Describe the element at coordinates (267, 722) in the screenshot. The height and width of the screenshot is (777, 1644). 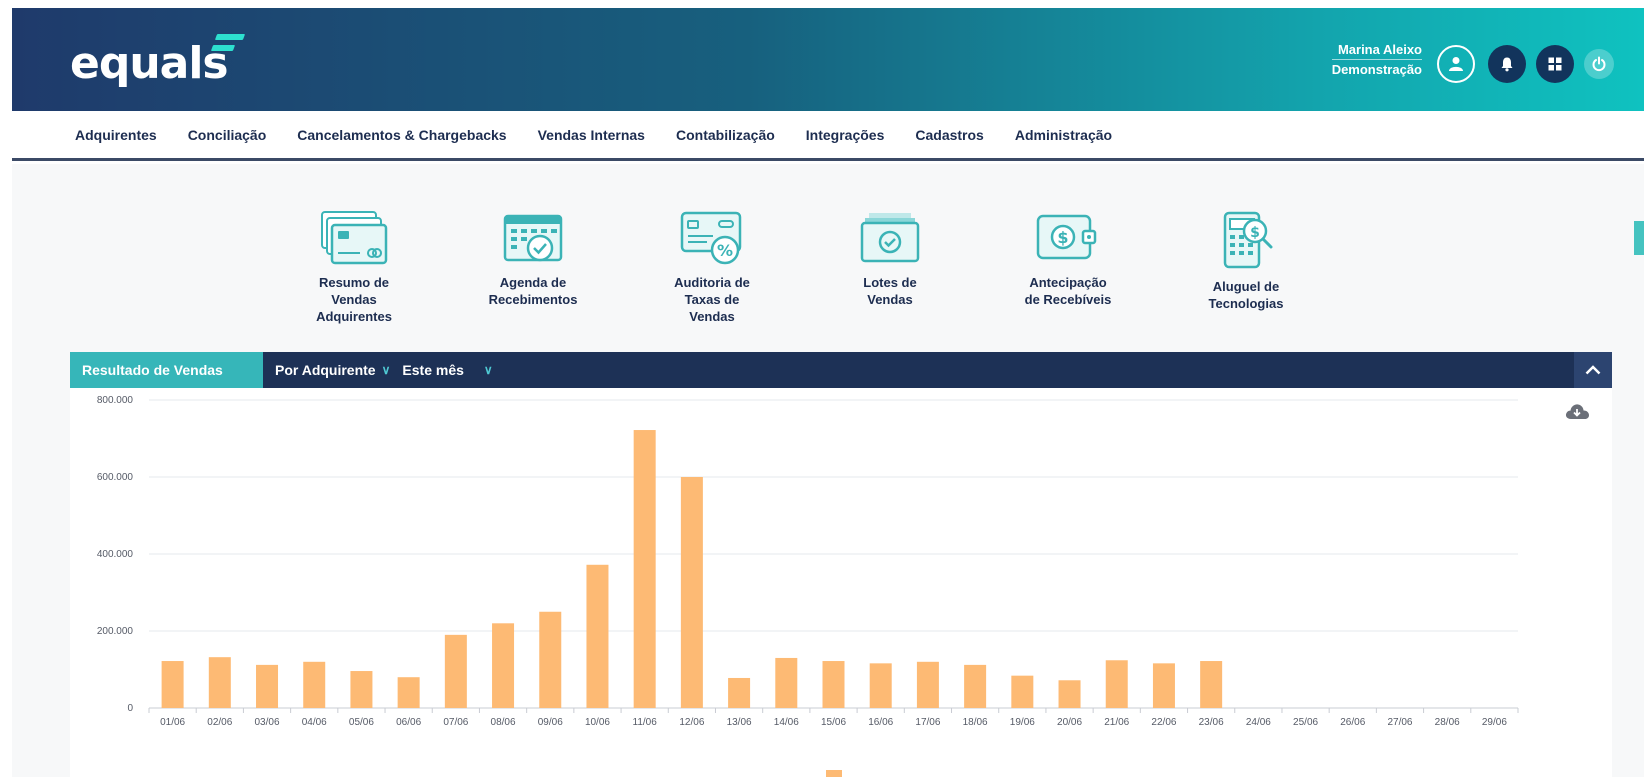
I see `x-tick-label: 03/06` at that location.